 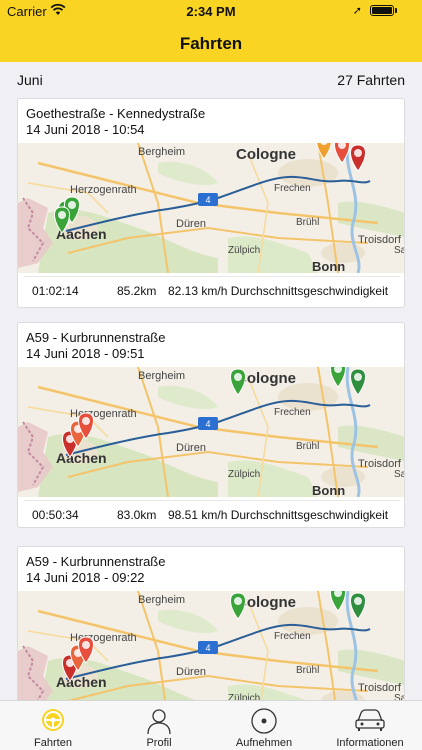 I want to click on car-icon, so click(x=370, y=721).